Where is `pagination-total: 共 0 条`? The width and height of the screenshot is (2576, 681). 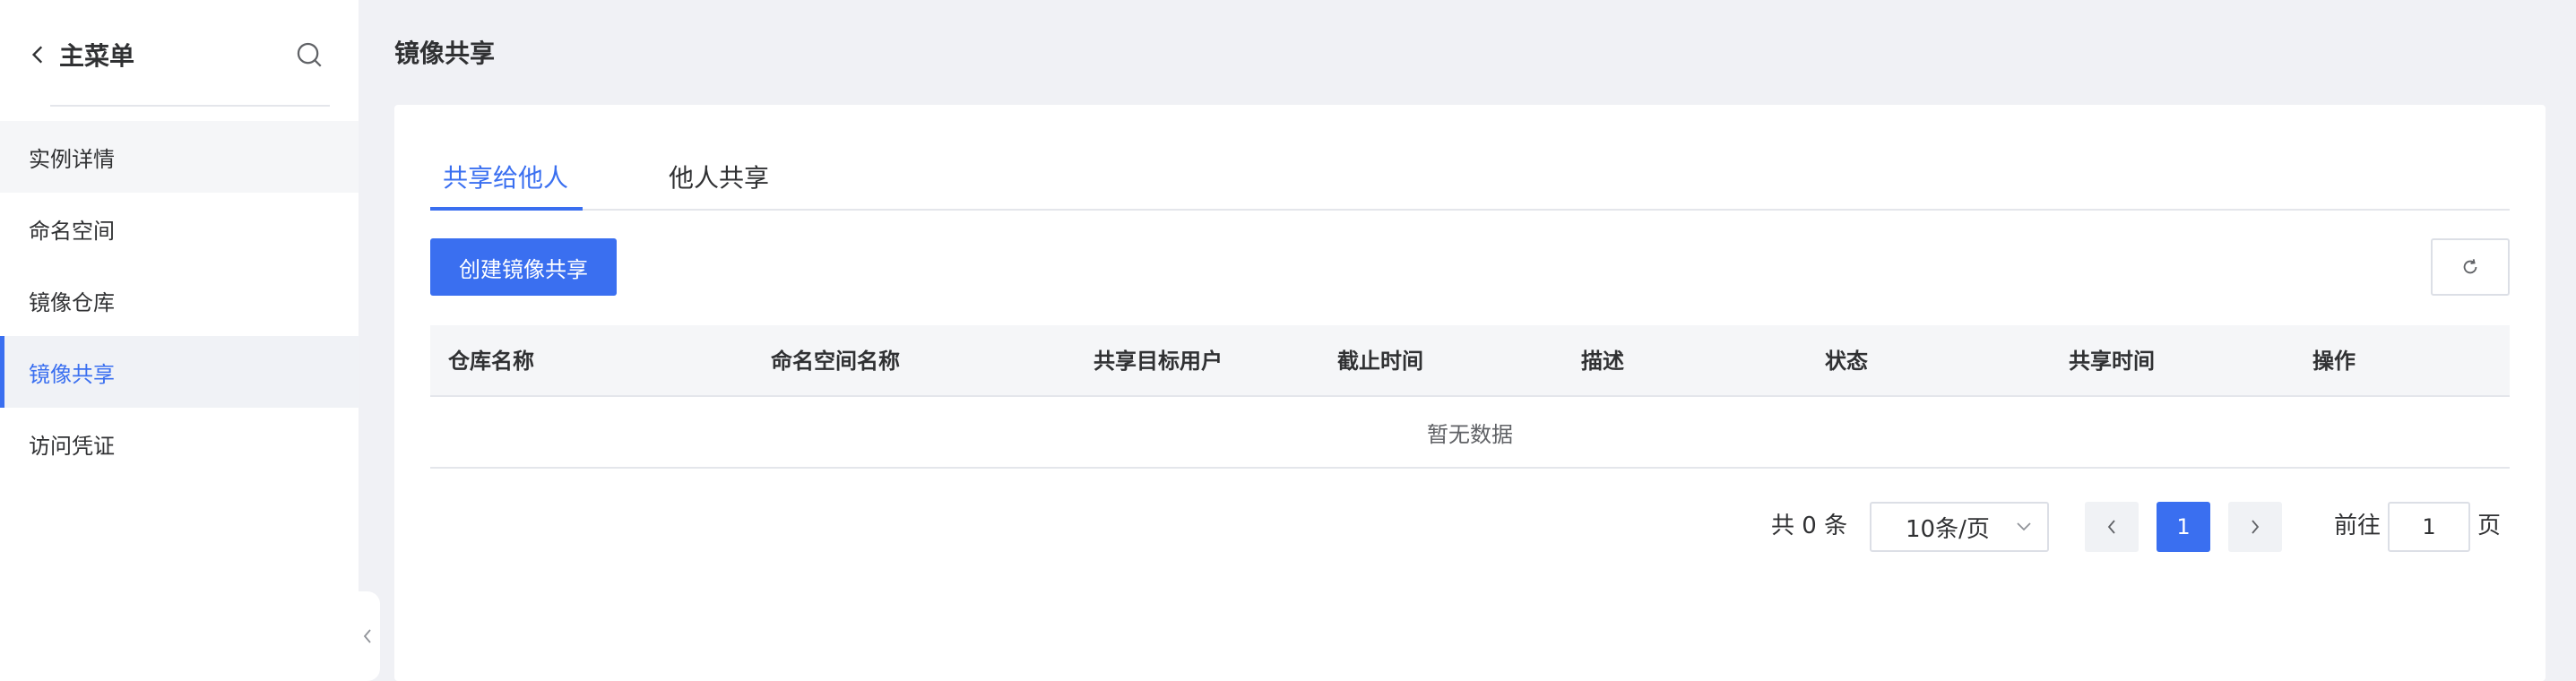
pagination-total: 共 0 条 is located at coordinates (1809, 526).